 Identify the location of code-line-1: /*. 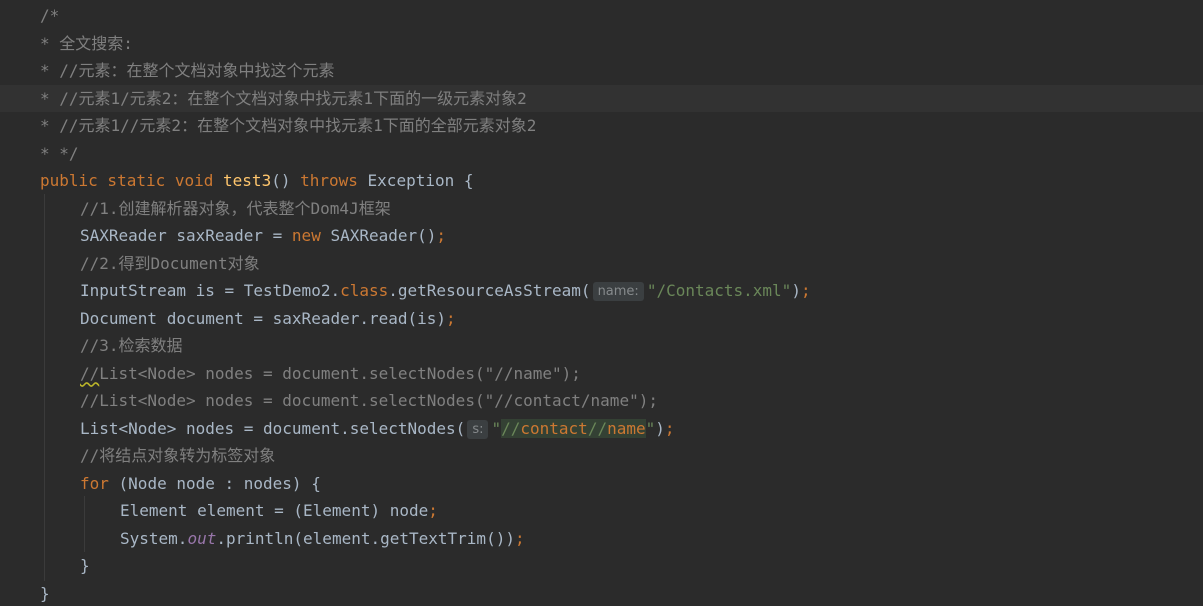
(601, 16).